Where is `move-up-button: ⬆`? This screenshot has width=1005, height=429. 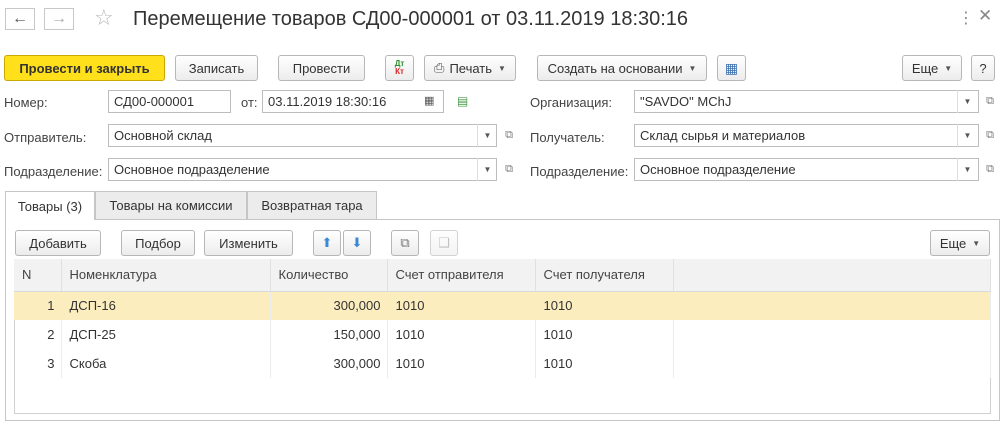 move-up-button: ⬆ is located at coordinates (327, 243).